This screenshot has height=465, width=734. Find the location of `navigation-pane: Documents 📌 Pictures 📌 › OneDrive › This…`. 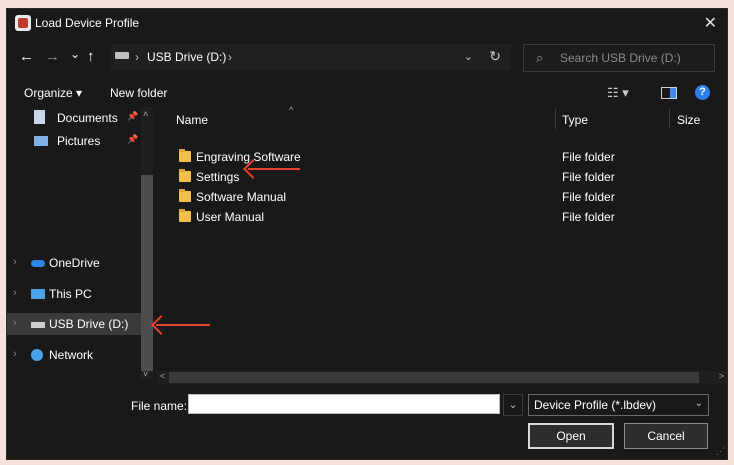

navigation-pane: Documents 📌 Pictures 📌 › OneDrive › This… is located at coordinates (81, 243).